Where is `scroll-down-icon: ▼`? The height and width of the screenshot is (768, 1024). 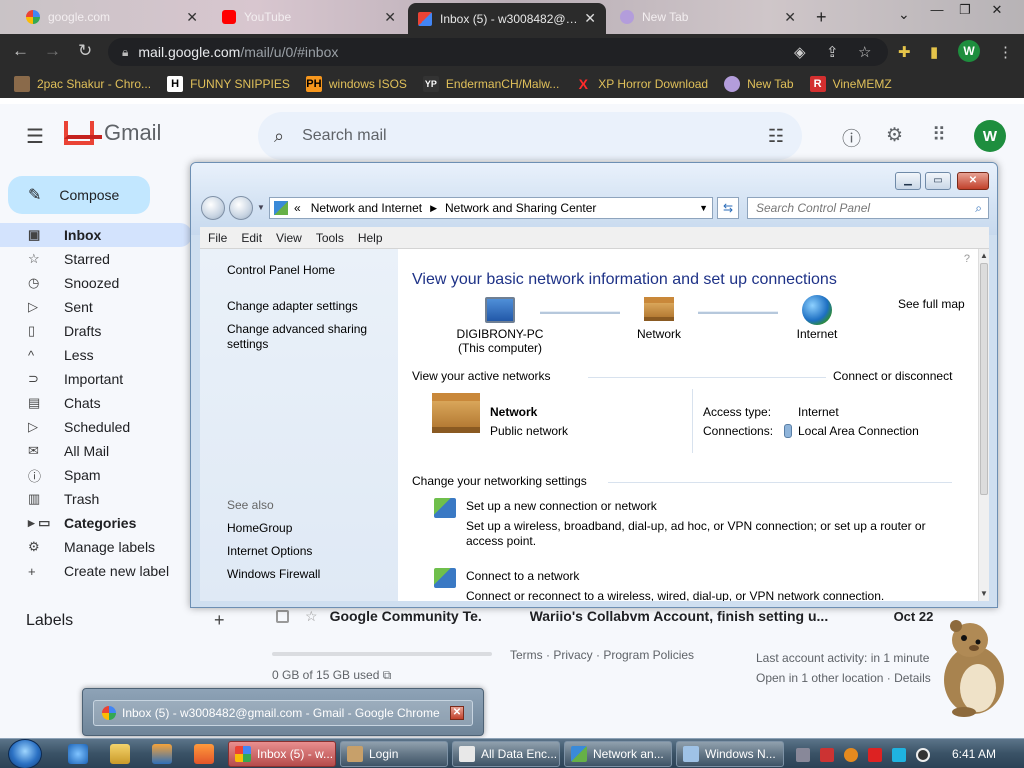
scroll-down-icon: ▼ is located at coordinates (984, 593).